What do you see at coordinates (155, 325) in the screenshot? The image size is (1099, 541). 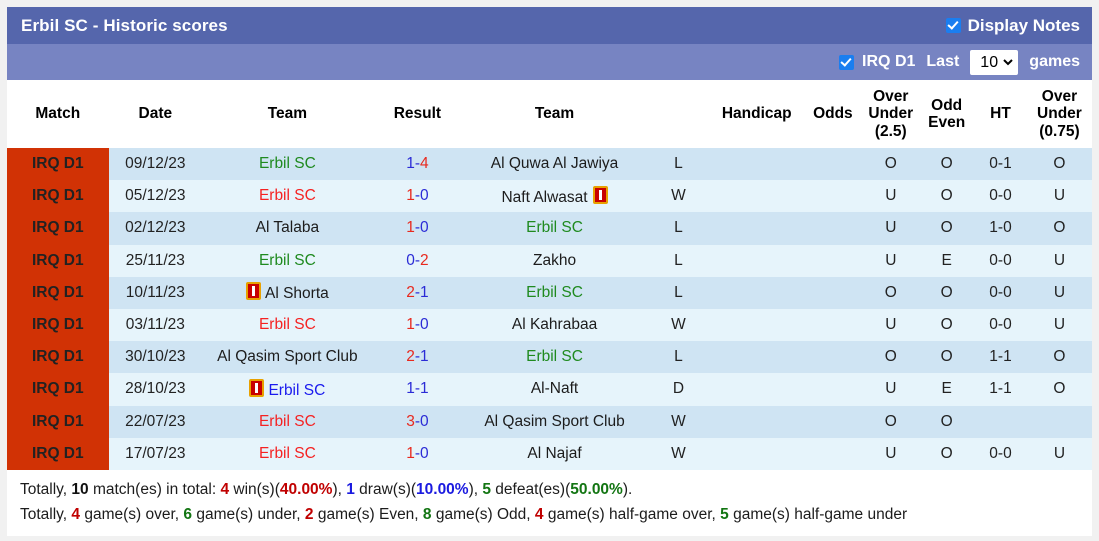 I see `match-date: 03/11/23` at bounding box center [155, 325].